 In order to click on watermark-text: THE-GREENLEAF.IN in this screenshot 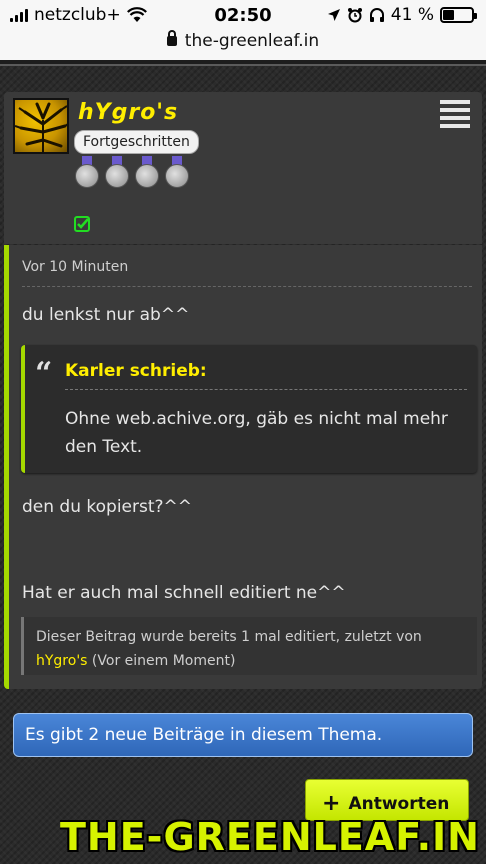, I will do `click(270, 837)`.